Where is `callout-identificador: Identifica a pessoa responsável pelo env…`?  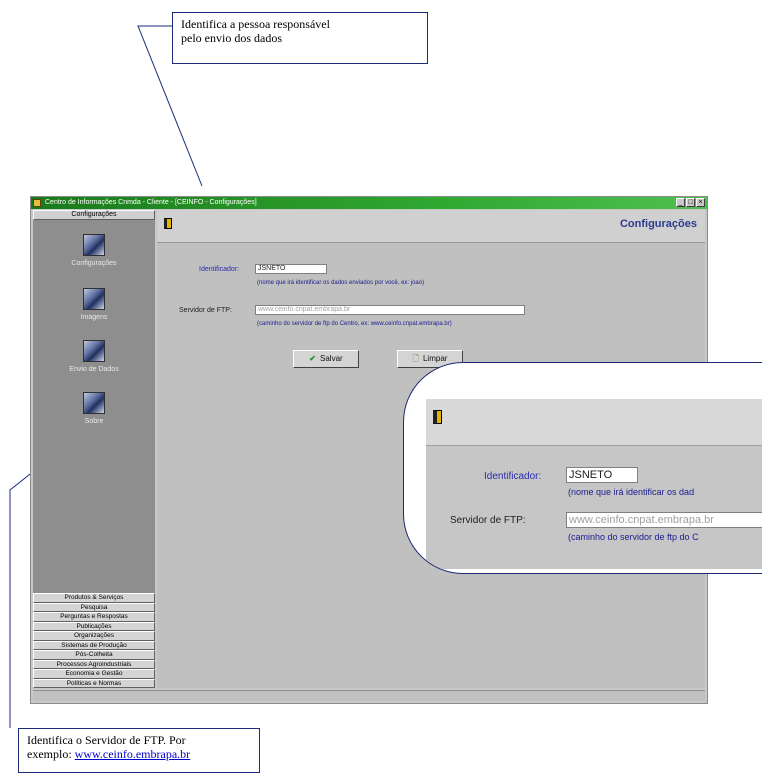 callout-identificador: Identifica a pessoa responsável pelo env… is located at coordinates (300, 38).